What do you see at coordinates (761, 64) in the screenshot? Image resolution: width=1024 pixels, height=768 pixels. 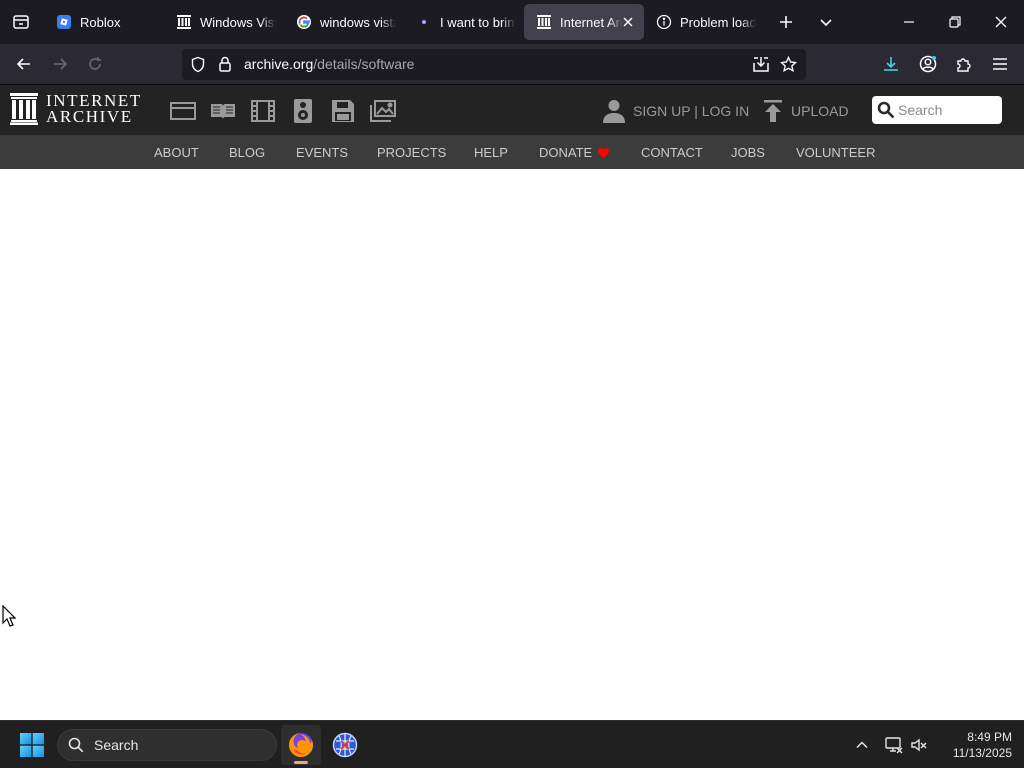 I see `save-page-icon` at bounding box center [761, 64].